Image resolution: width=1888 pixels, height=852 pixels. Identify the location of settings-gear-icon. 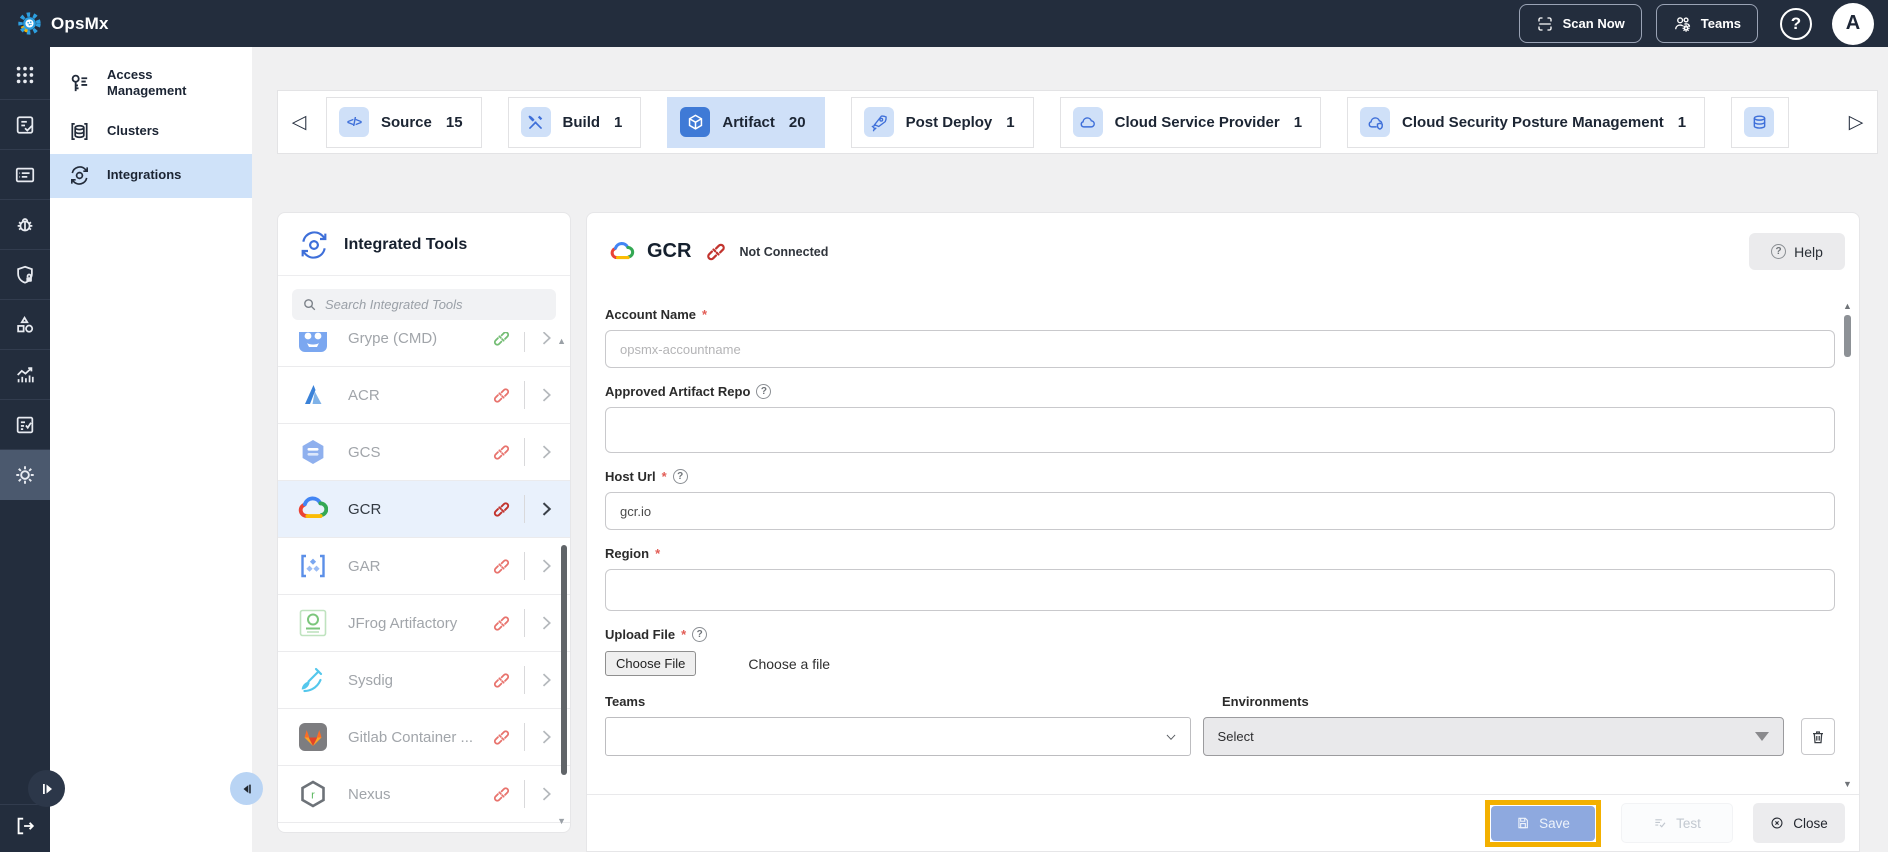
(25, 475).